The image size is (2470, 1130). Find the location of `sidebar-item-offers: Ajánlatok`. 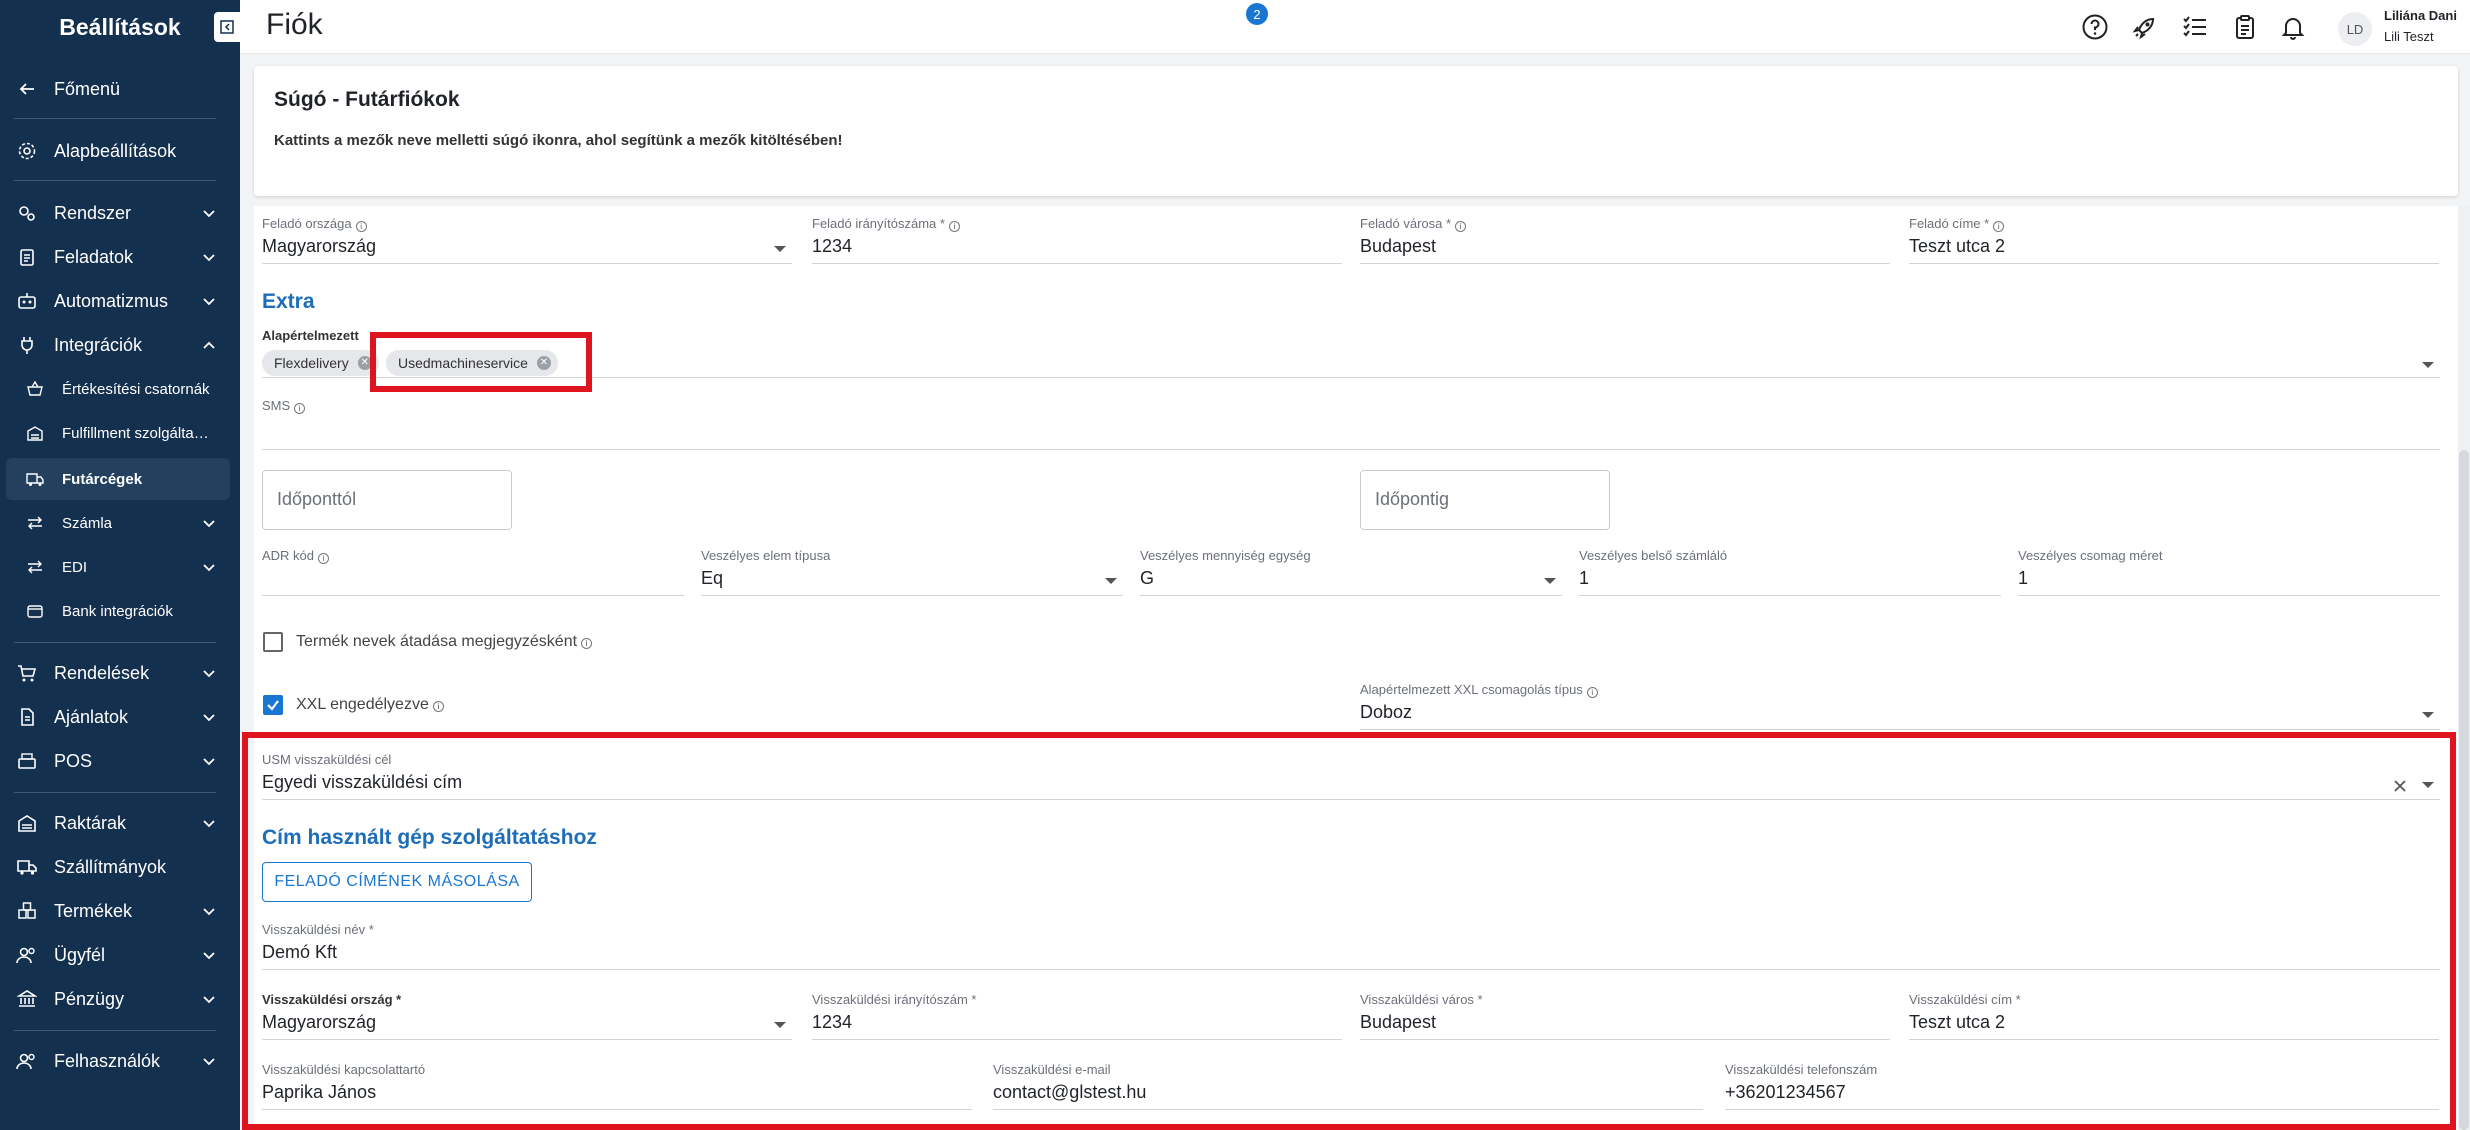

sidebar-item-offers: Ajánlatok is located at coordinates (120, 717).